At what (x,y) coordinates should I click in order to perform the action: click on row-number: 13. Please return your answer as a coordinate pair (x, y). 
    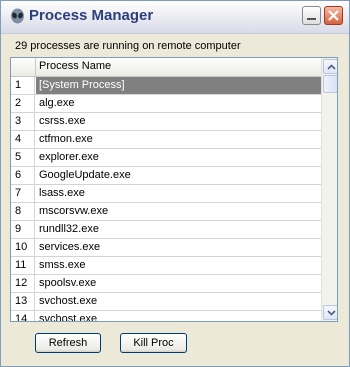
    Looking at the image, I should click on (23, 301).